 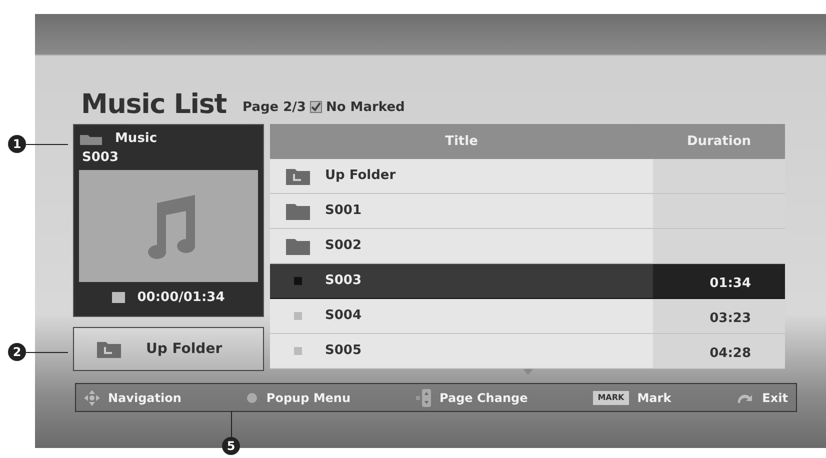 I want to click on directional-pad-icon, so click(x=92, y=398).